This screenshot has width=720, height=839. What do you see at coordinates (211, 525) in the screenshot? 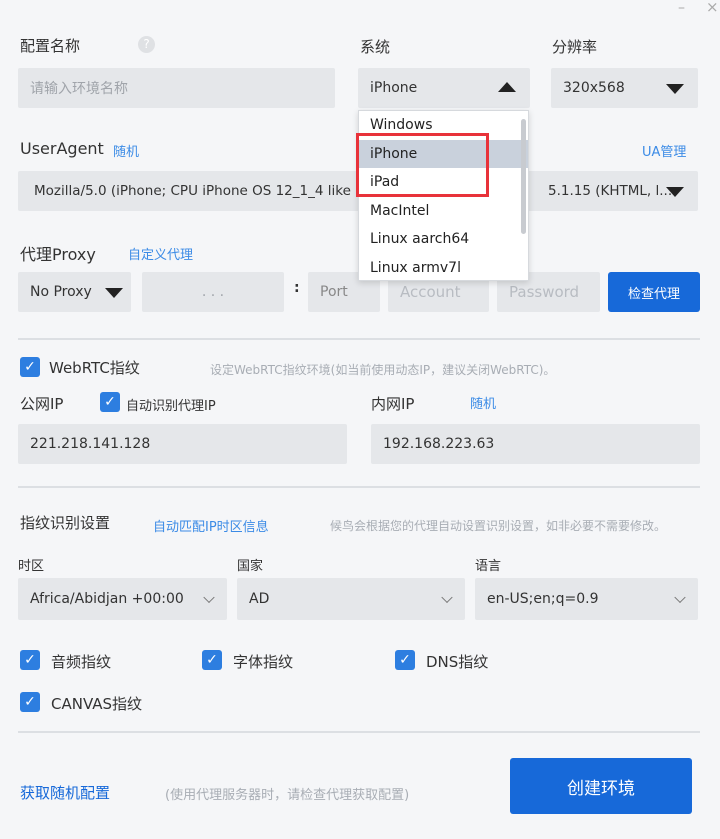
I see `auto-match-timezone-link: 自动匹配IP时区信息` at bounding box center [211, 525].